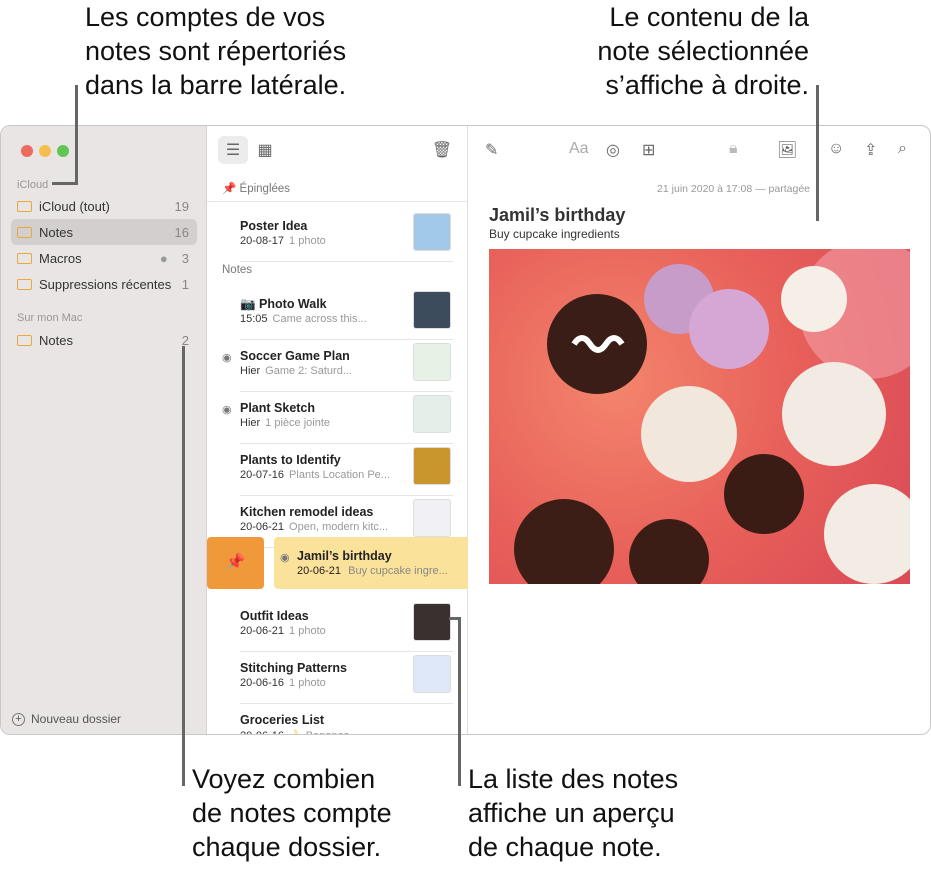  Describe the element at coordinates (181, 232) in the screenshot. I see `folder-count: 16` at that location.